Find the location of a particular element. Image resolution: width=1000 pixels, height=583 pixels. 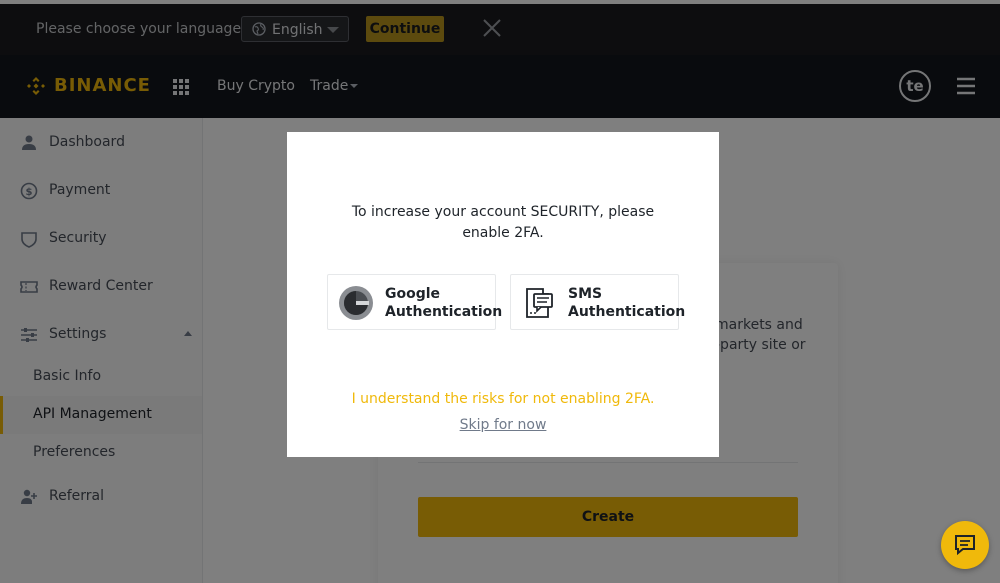

chat-icon is located at coordinates (965, 545).